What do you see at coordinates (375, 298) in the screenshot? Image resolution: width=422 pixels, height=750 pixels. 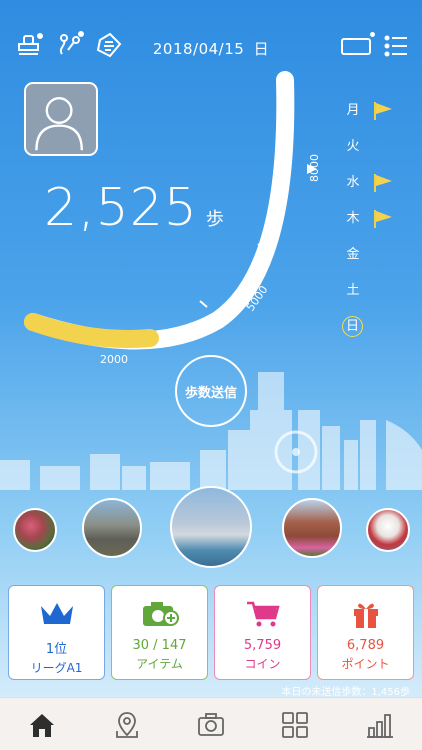 I see `weekday-row: 土` at bounding box center [375, 298].